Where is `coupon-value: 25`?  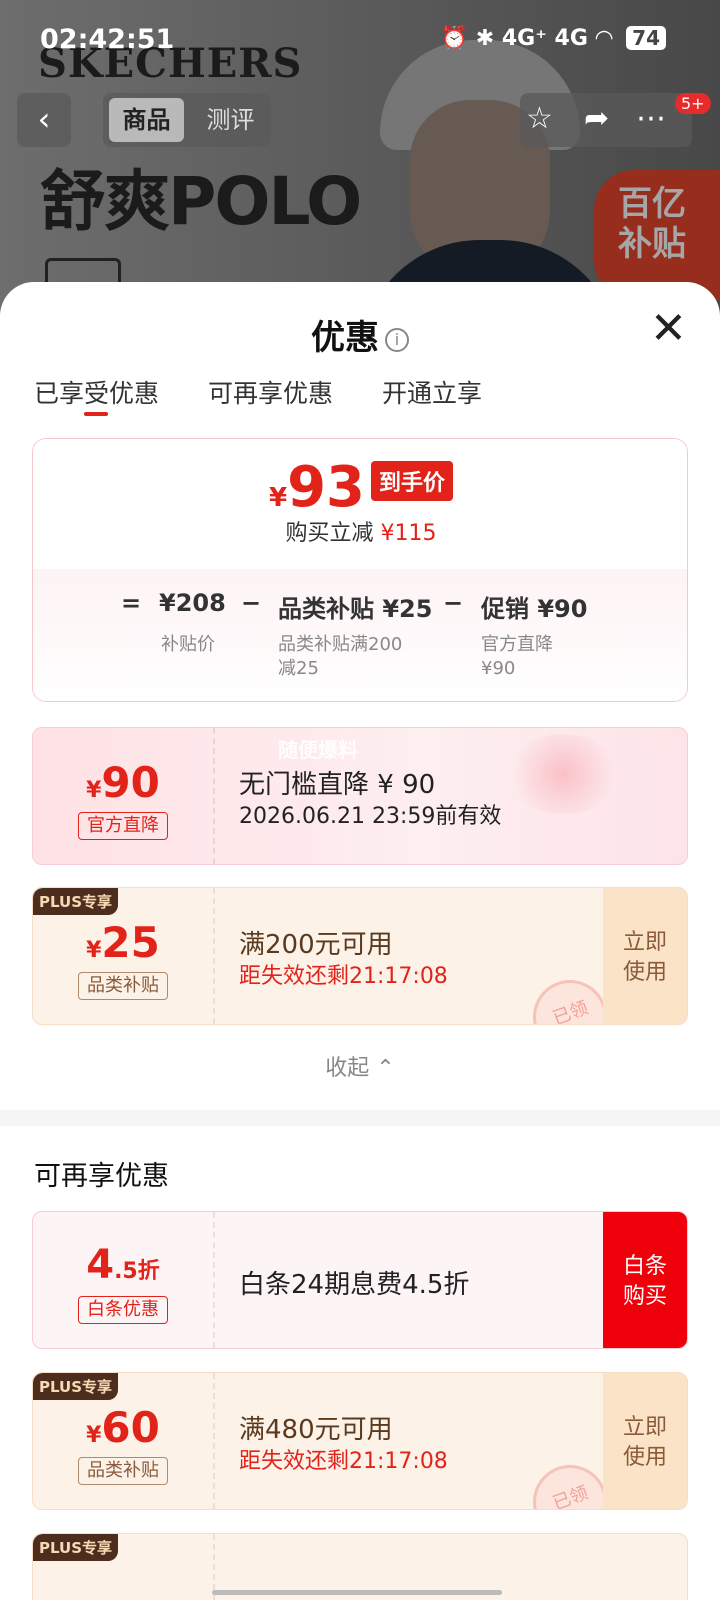
coupon-value: 25 is located at coordinates (130, 942).